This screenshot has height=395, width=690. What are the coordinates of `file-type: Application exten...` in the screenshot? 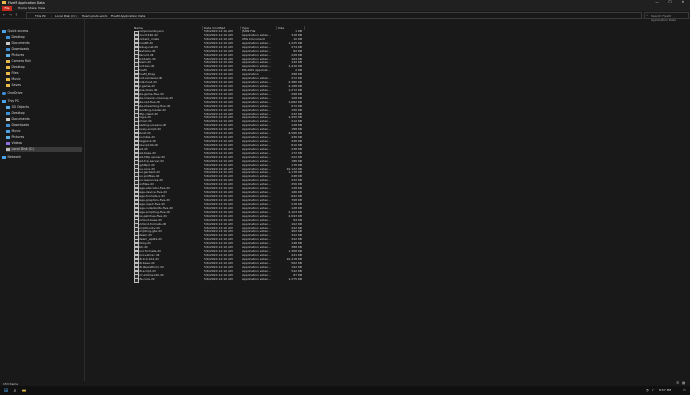 It's located at (257, 279).